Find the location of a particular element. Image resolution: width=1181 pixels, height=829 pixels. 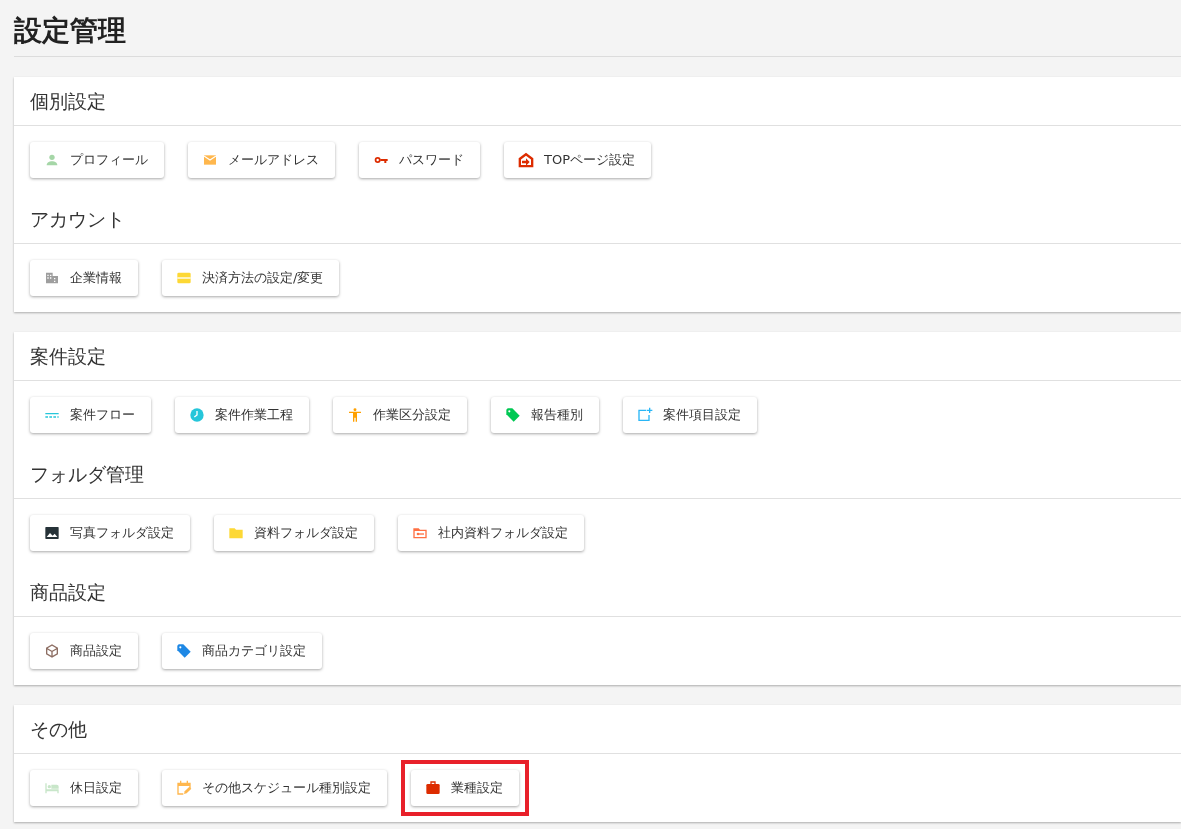

settings-button: 商品カテゴリ設定 is located at coordinates (242, 651).